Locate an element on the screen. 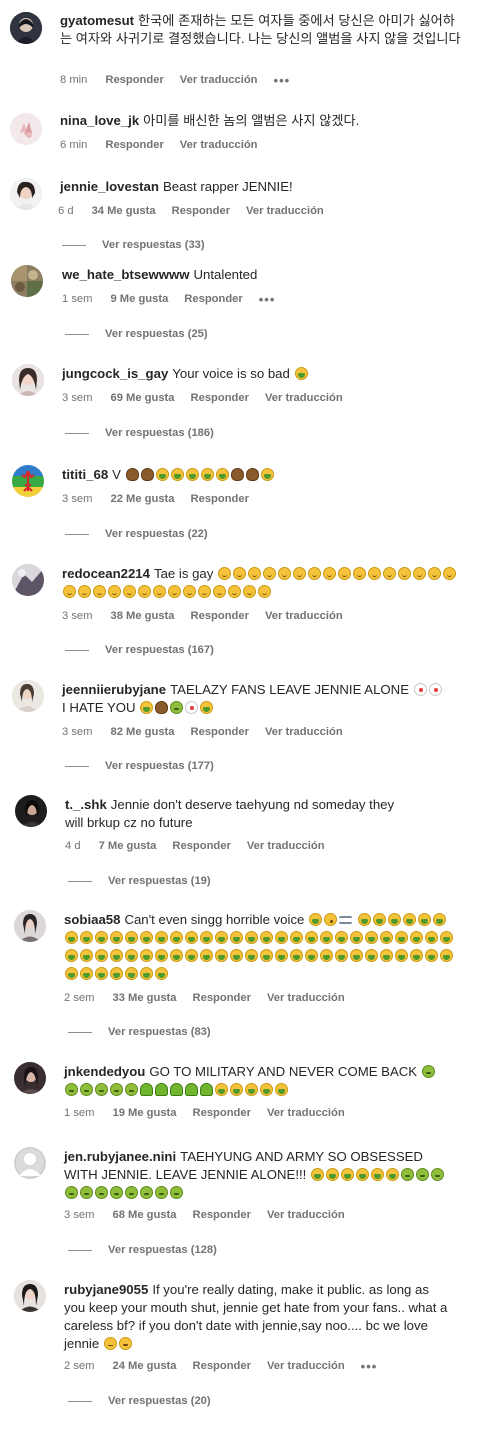 The image size is (480, 1442). comment-body: Your voice is so bad is located at coordinates (231, 373).